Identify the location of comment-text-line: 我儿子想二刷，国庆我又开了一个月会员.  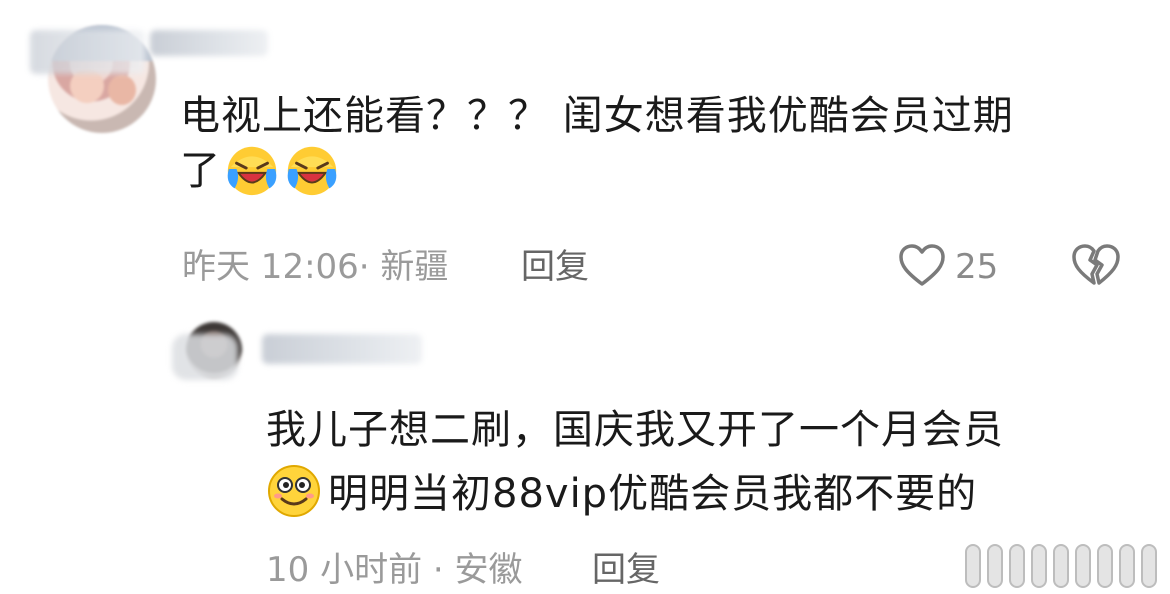
(635, 430).